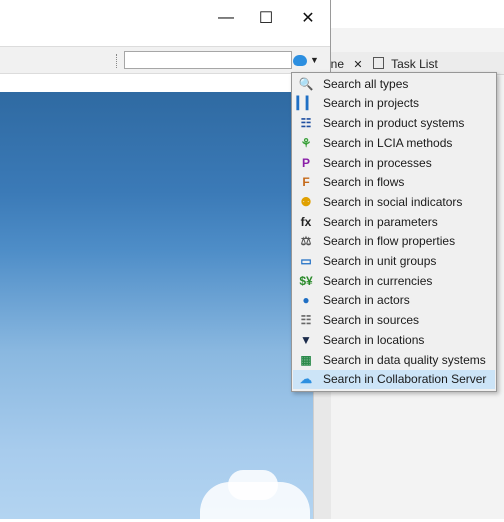 The image size is (504, 522). I want to click on menu-item: fx Search in parameters, so click(394, 222).